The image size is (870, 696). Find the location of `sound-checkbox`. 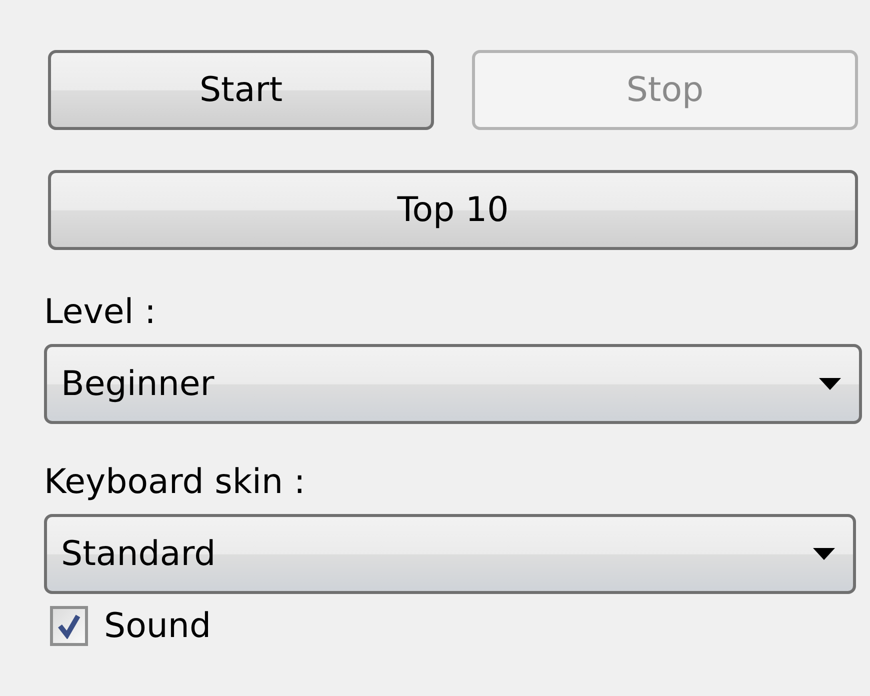

sound-checkbox is located at coordinates (69, 626).